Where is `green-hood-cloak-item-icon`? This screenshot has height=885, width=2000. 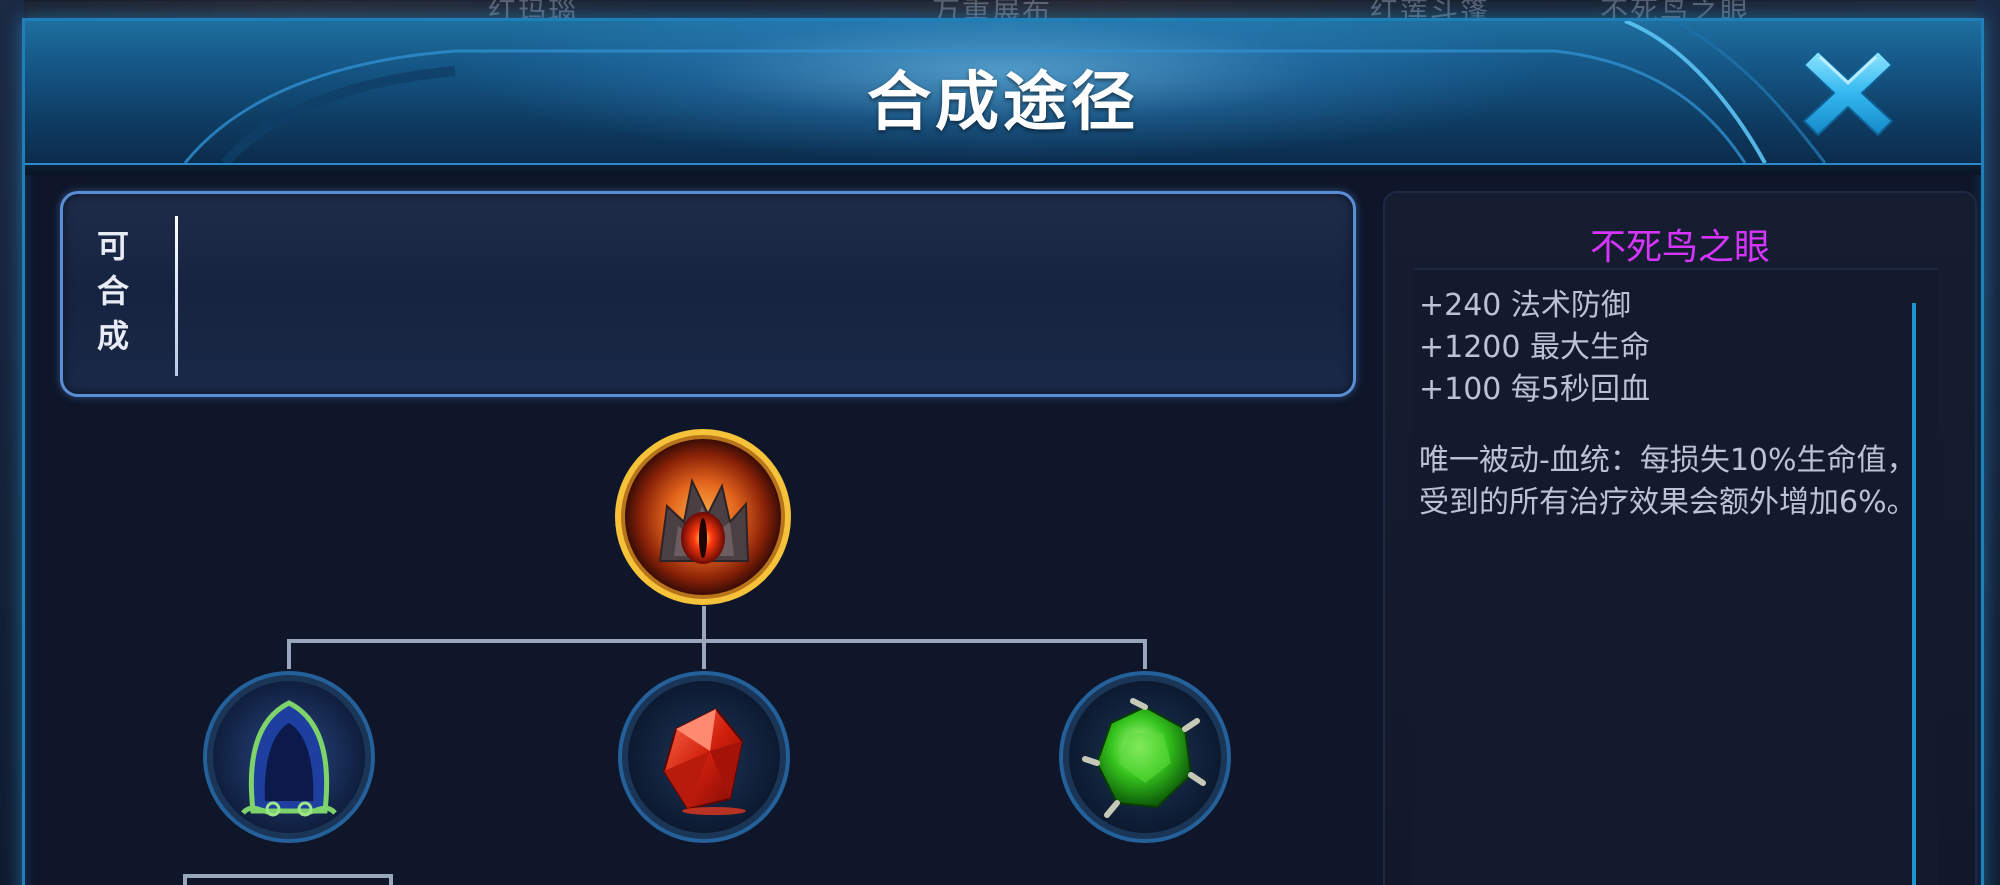
green-hood-cloak-item-icon is located at coordinates (289, 757).